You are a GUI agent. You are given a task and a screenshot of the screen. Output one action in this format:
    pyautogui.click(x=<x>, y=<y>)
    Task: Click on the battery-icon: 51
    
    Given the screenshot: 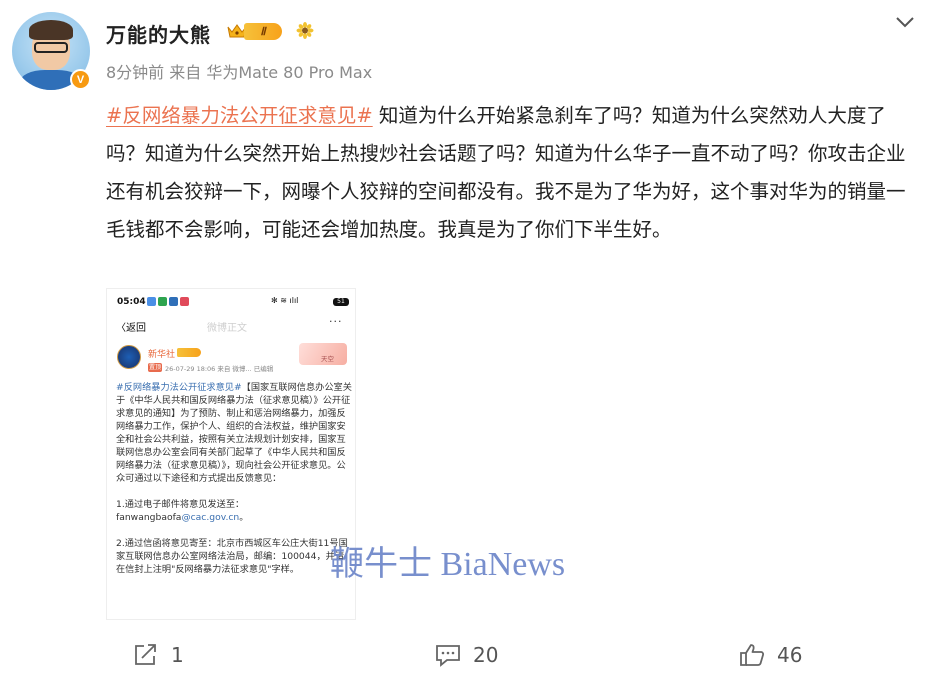 What is the action you would take?
    pyautogui.click(x=341, y=302)
    